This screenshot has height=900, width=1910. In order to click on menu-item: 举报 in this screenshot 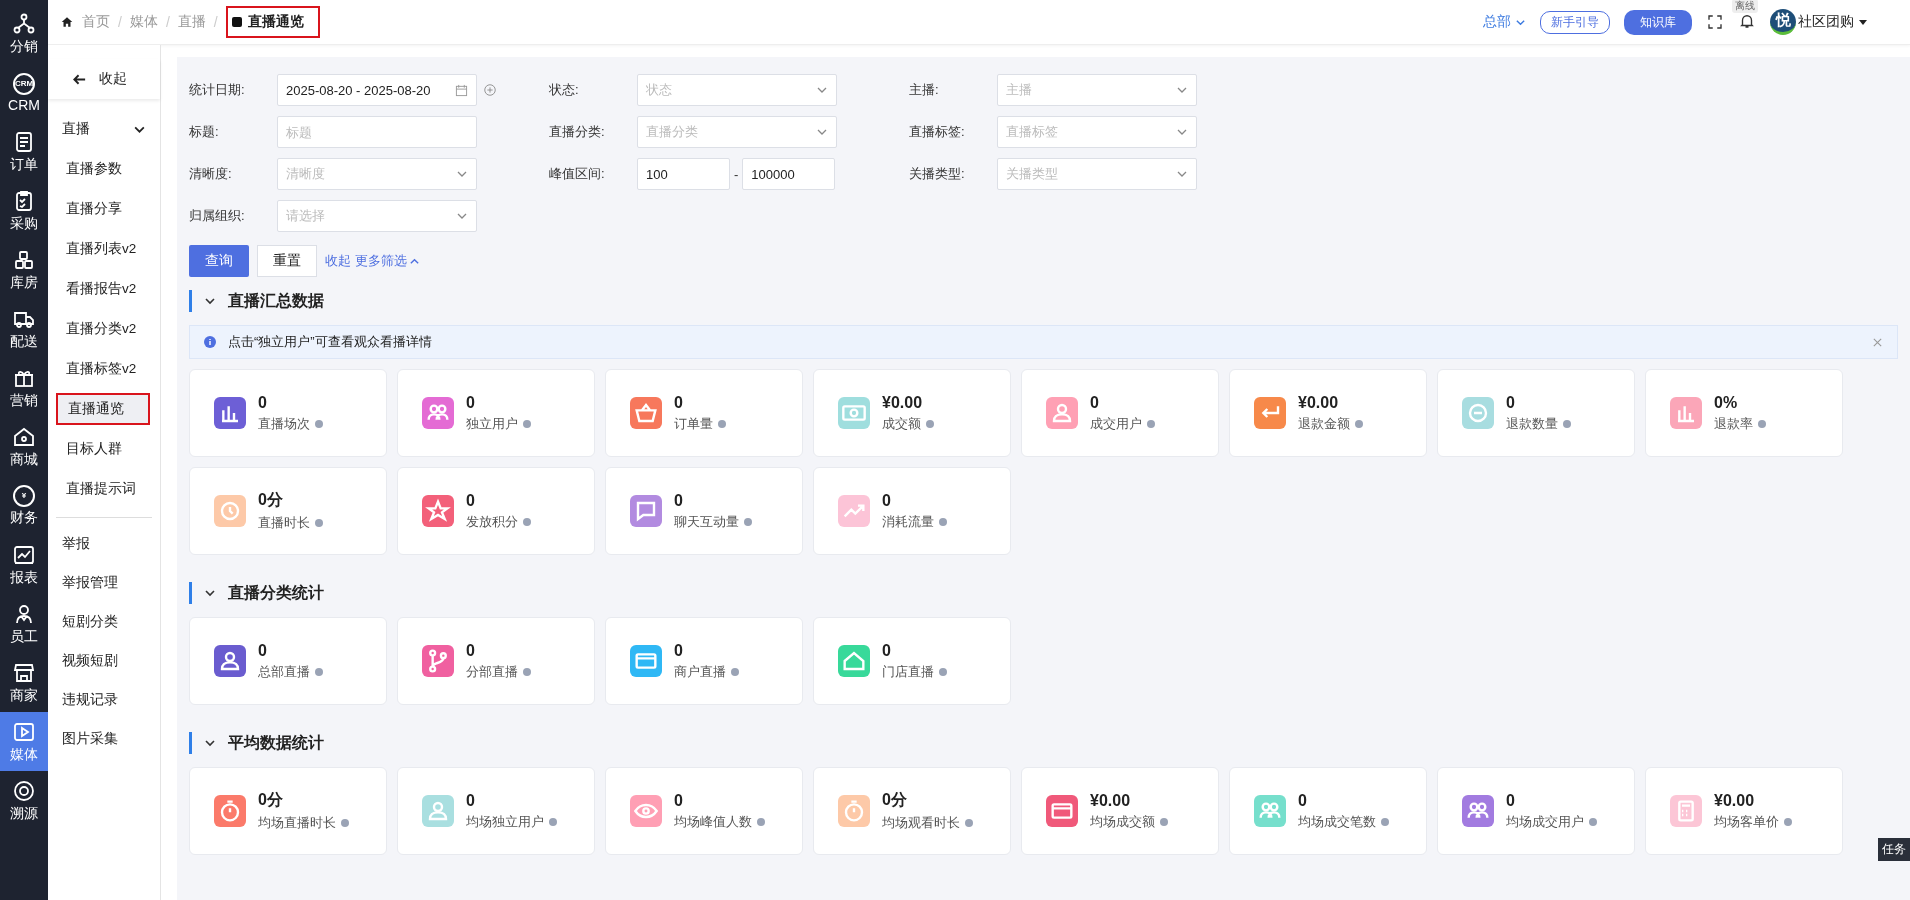, I will do `click(104, 543)`.